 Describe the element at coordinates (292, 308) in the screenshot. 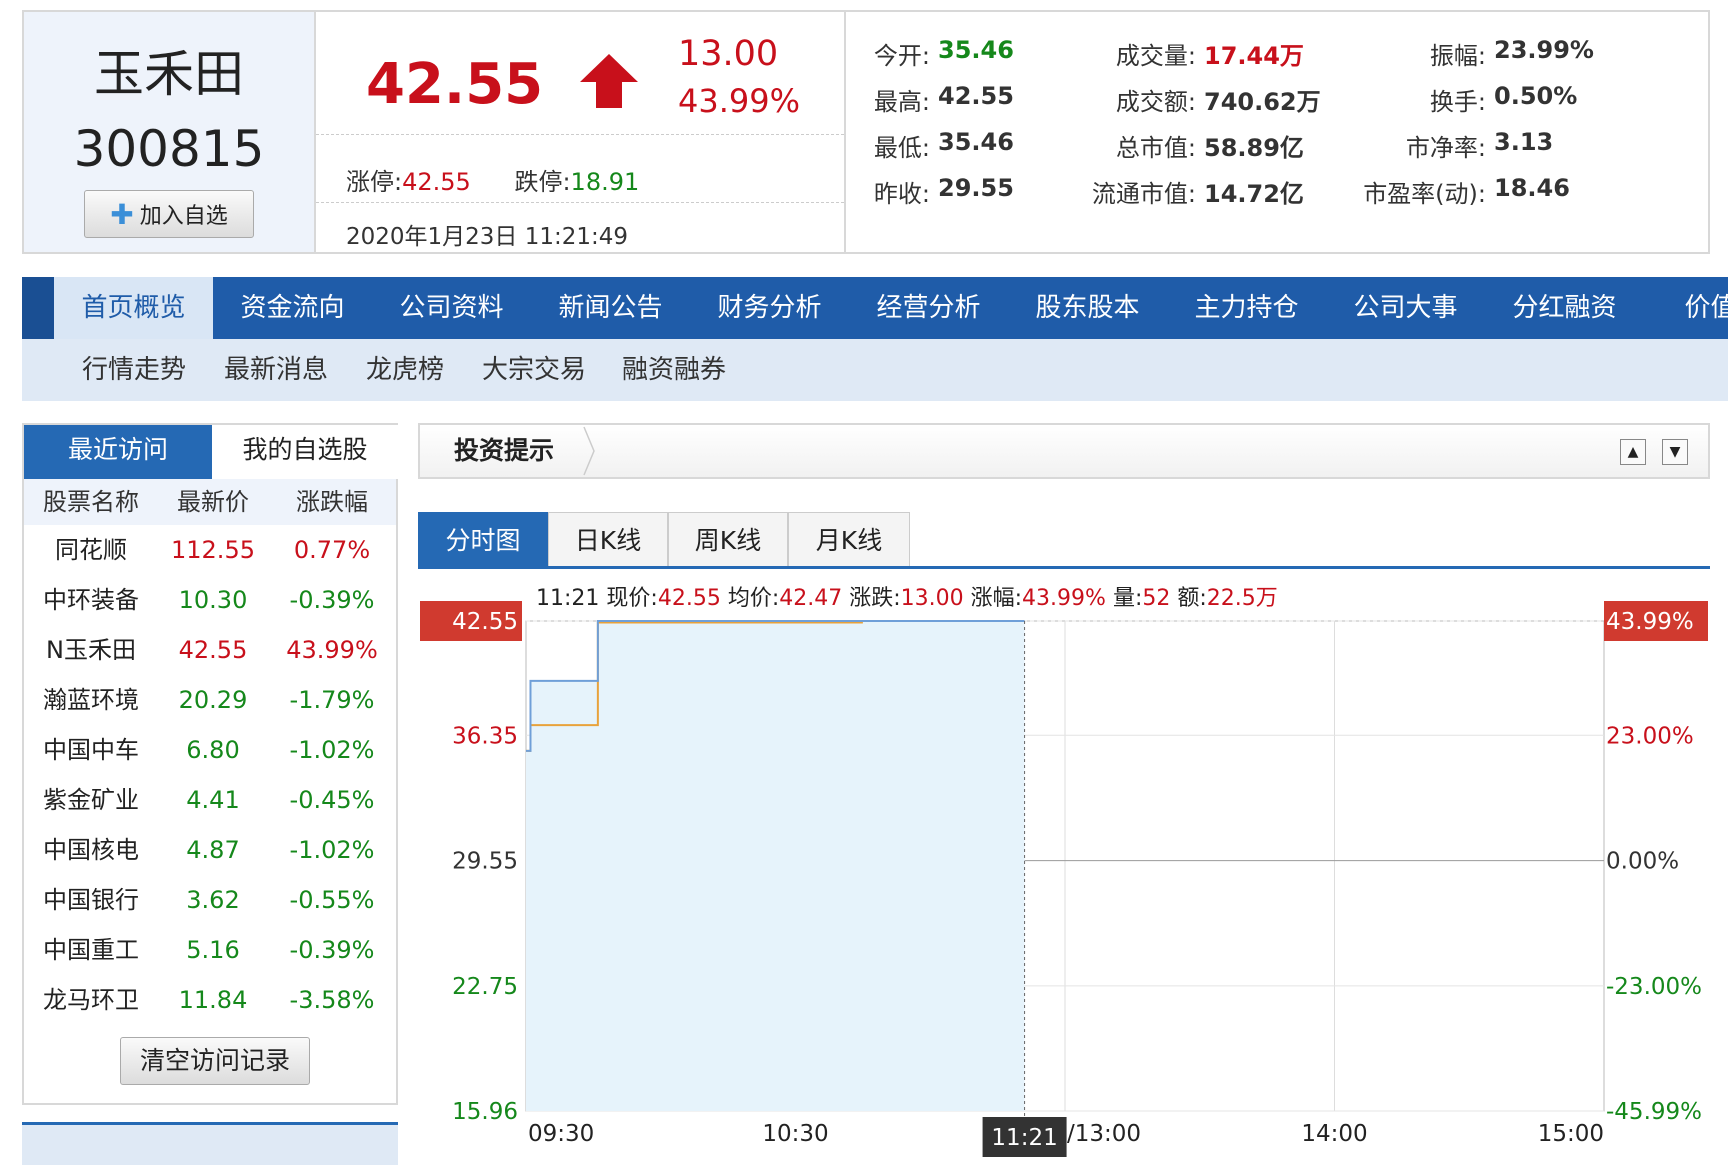

I see `nav-item: 资金流向` at that location.